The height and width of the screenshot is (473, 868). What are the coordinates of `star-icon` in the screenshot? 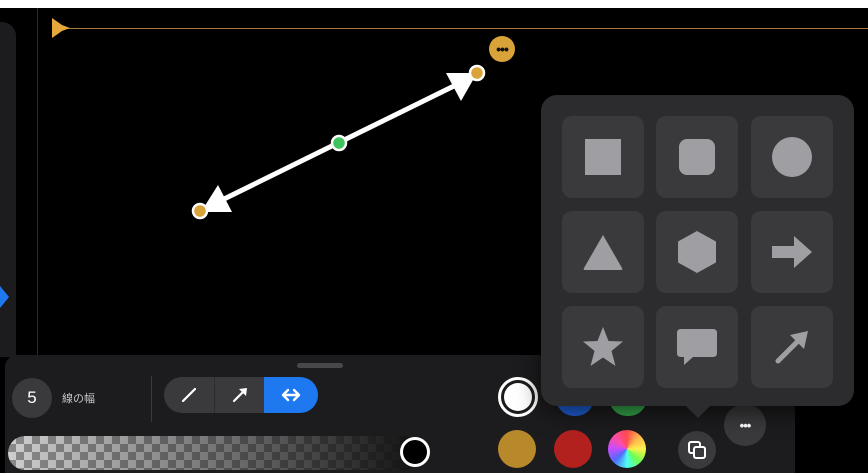 It's located at (603, 346).